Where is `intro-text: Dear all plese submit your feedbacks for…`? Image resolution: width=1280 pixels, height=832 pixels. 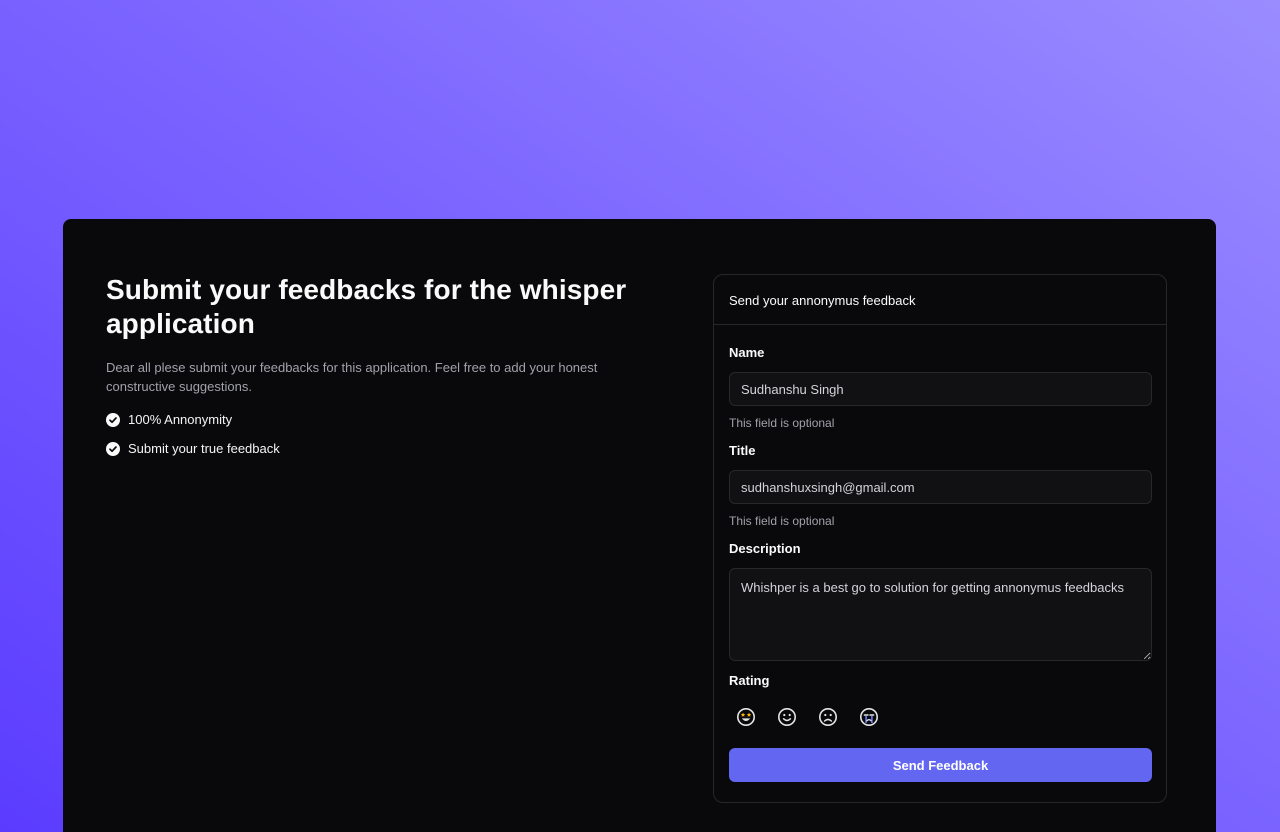 intro-text: Dear all plese submit your feedbacks for… is located at coordinates (352, 377).